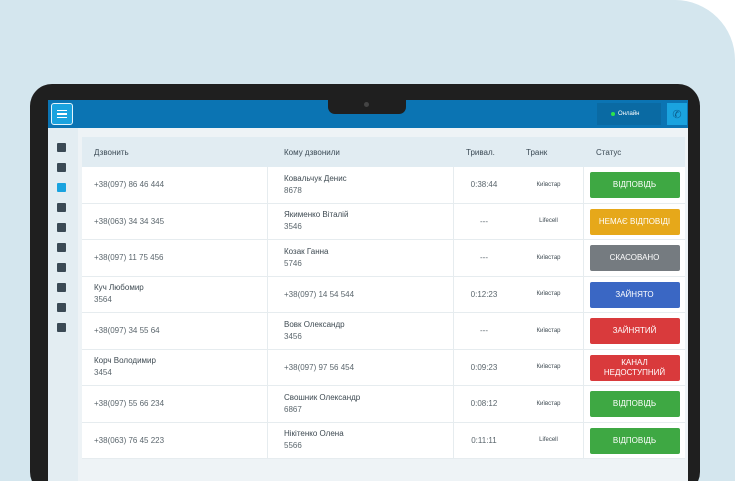 The image size is (735, 481). I want to click on caller-cell: +38(097) 86 46 444, so click(174, 185).